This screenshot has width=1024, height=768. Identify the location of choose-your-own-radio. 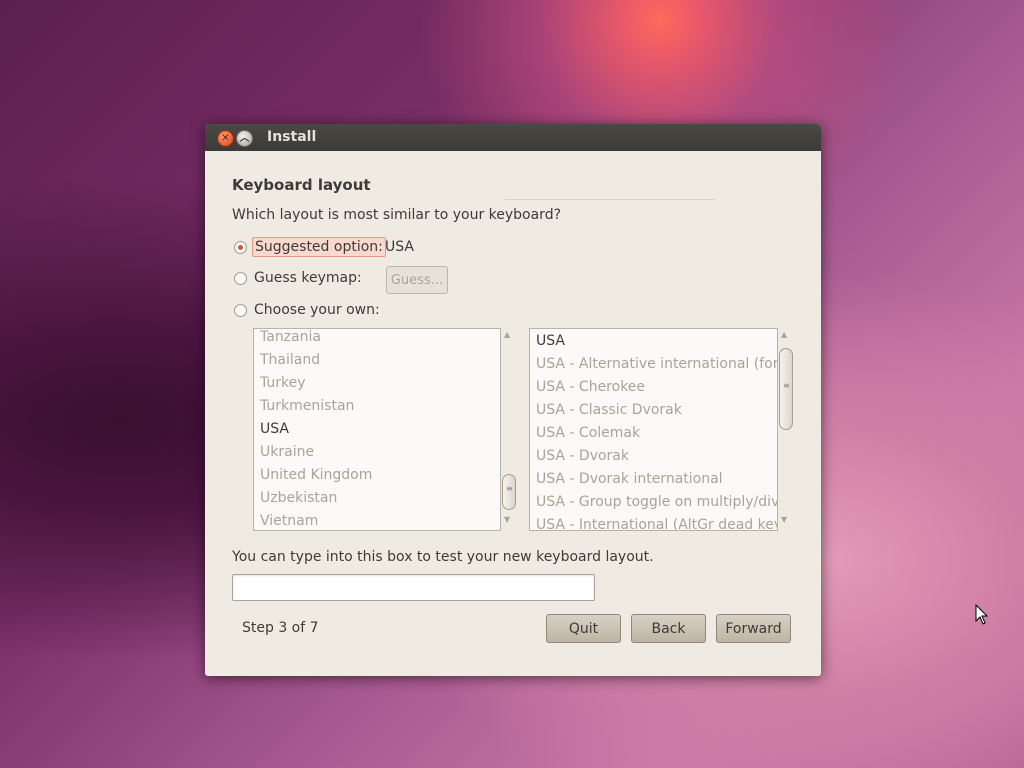
(240, 310).